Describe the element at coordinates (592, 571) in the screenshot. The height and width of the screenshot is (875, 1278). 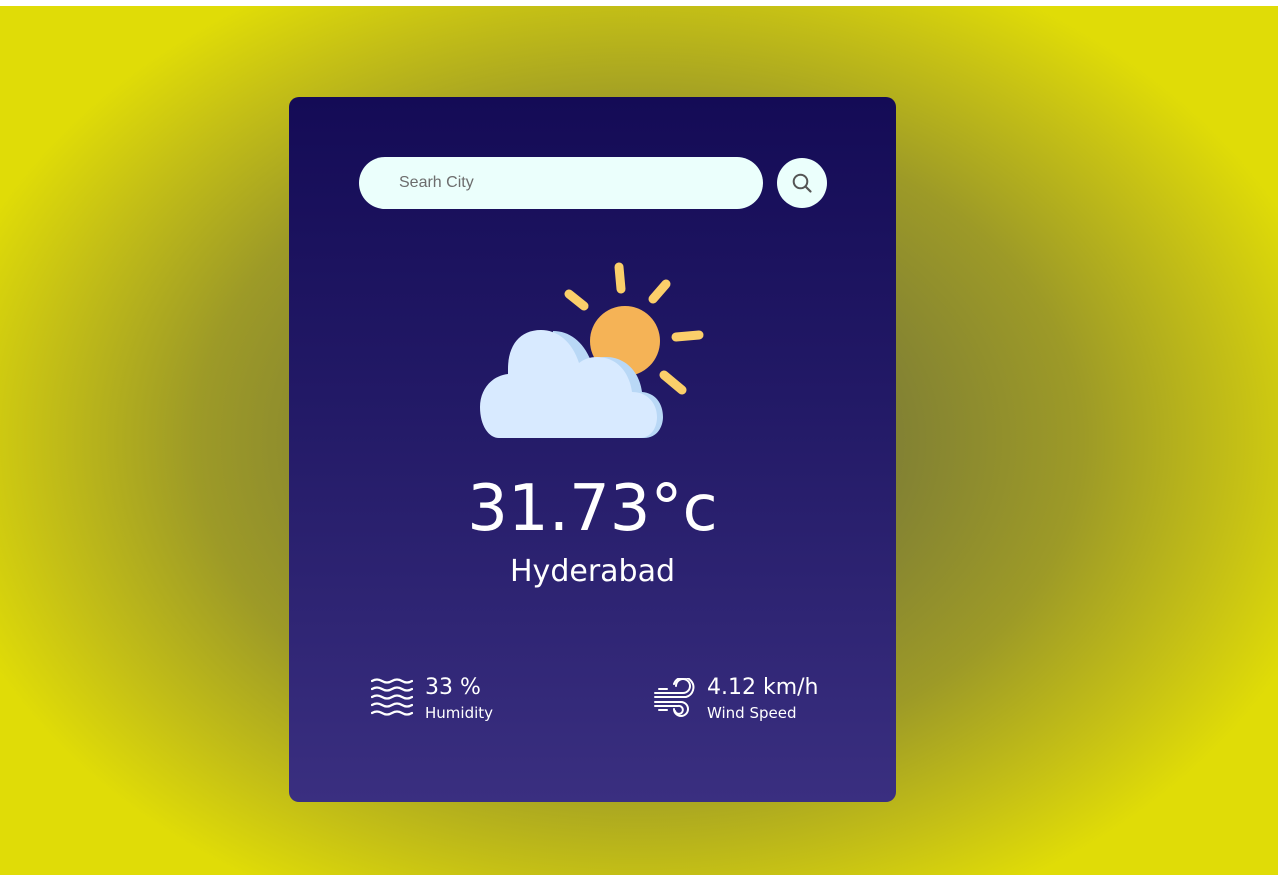
I see `city-name: Hyderabad` at that location.